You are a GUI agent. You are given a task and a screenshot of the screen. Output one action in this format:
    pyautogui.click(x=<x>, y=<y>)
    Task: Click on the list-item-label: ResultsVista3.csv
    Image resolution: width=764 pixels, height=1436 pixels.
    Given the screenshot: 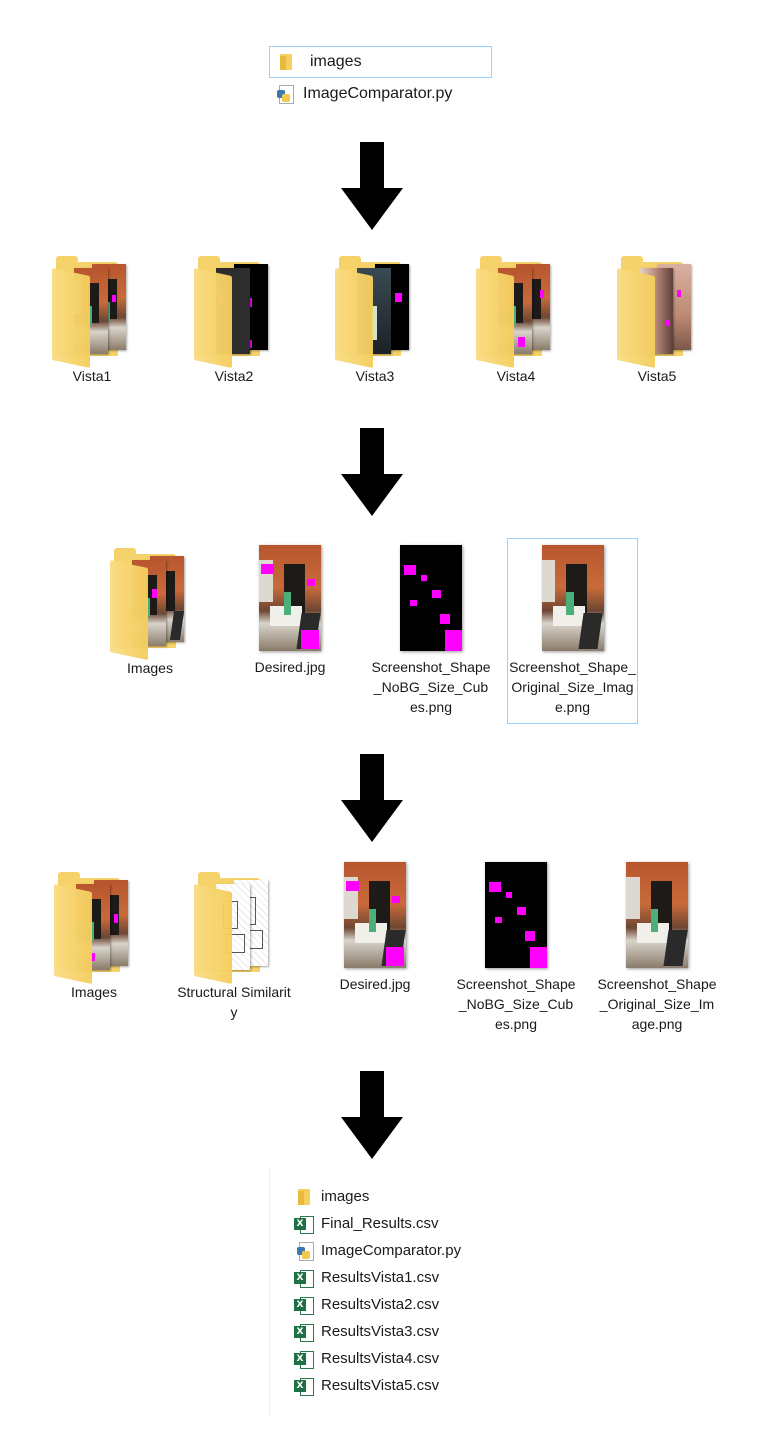 What is the action you would take?
    pyautogui.click(x=380, y=1331)
    